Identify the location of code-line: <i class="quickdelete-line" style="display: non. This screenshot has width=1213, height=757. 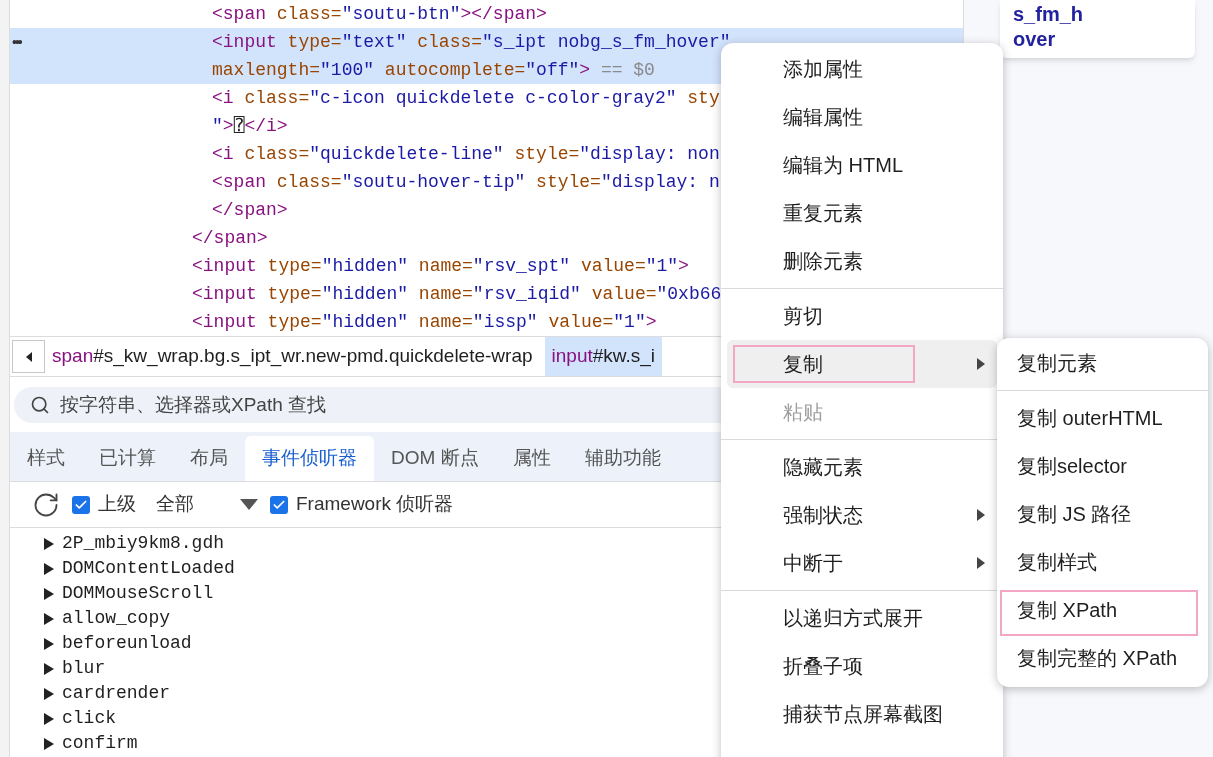
(466, 154).